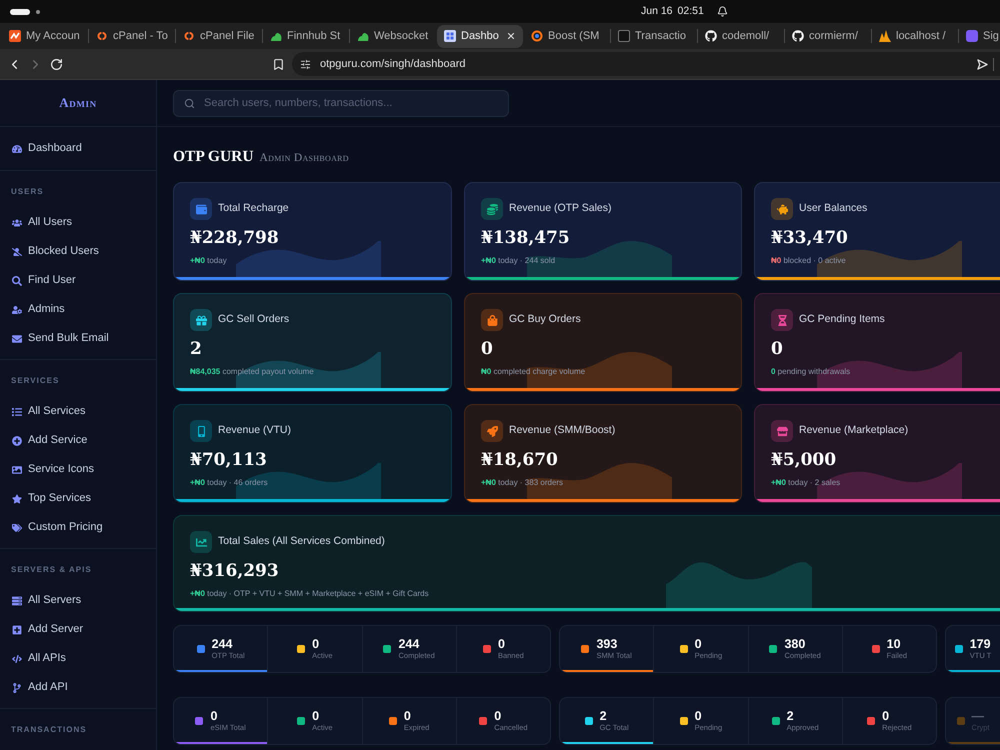 Image resolution: width=1000 pixels, height=750 pixels. What do you see at coordinates (309, 594) in the screenshot?
I see `card-note: +₦0 today · OTP + VTU + SMM + Marketplace + eSIM + Gift Cards` at bounding box center [309, 594].